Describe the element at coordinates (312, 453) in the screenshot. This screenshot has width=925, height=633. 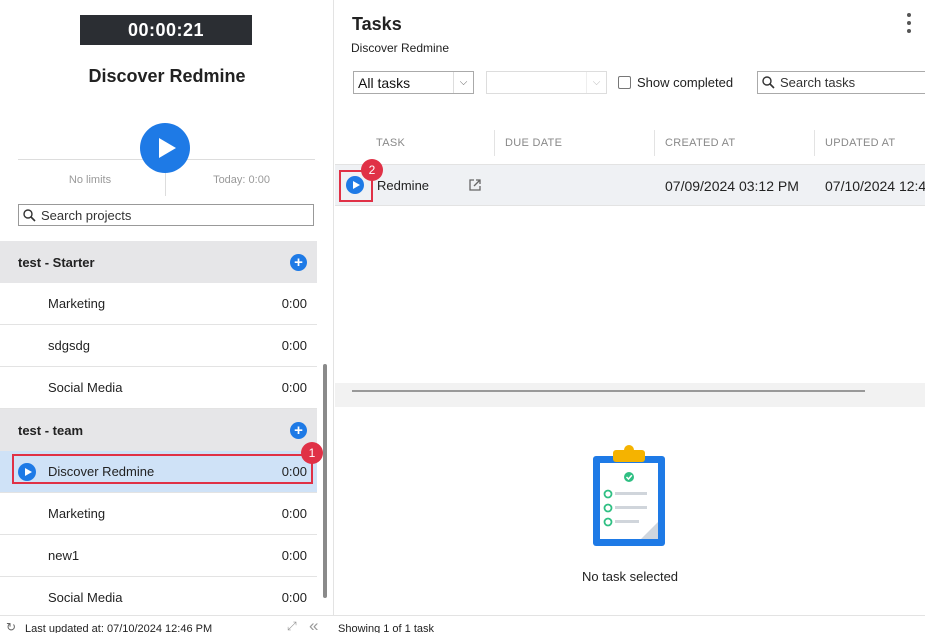
I see `step-badge-1: 1` at that location.